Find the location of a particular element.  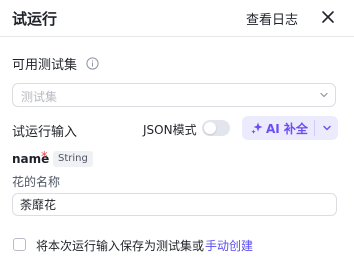

sparkle-icon is located at coordinates (257, 128).